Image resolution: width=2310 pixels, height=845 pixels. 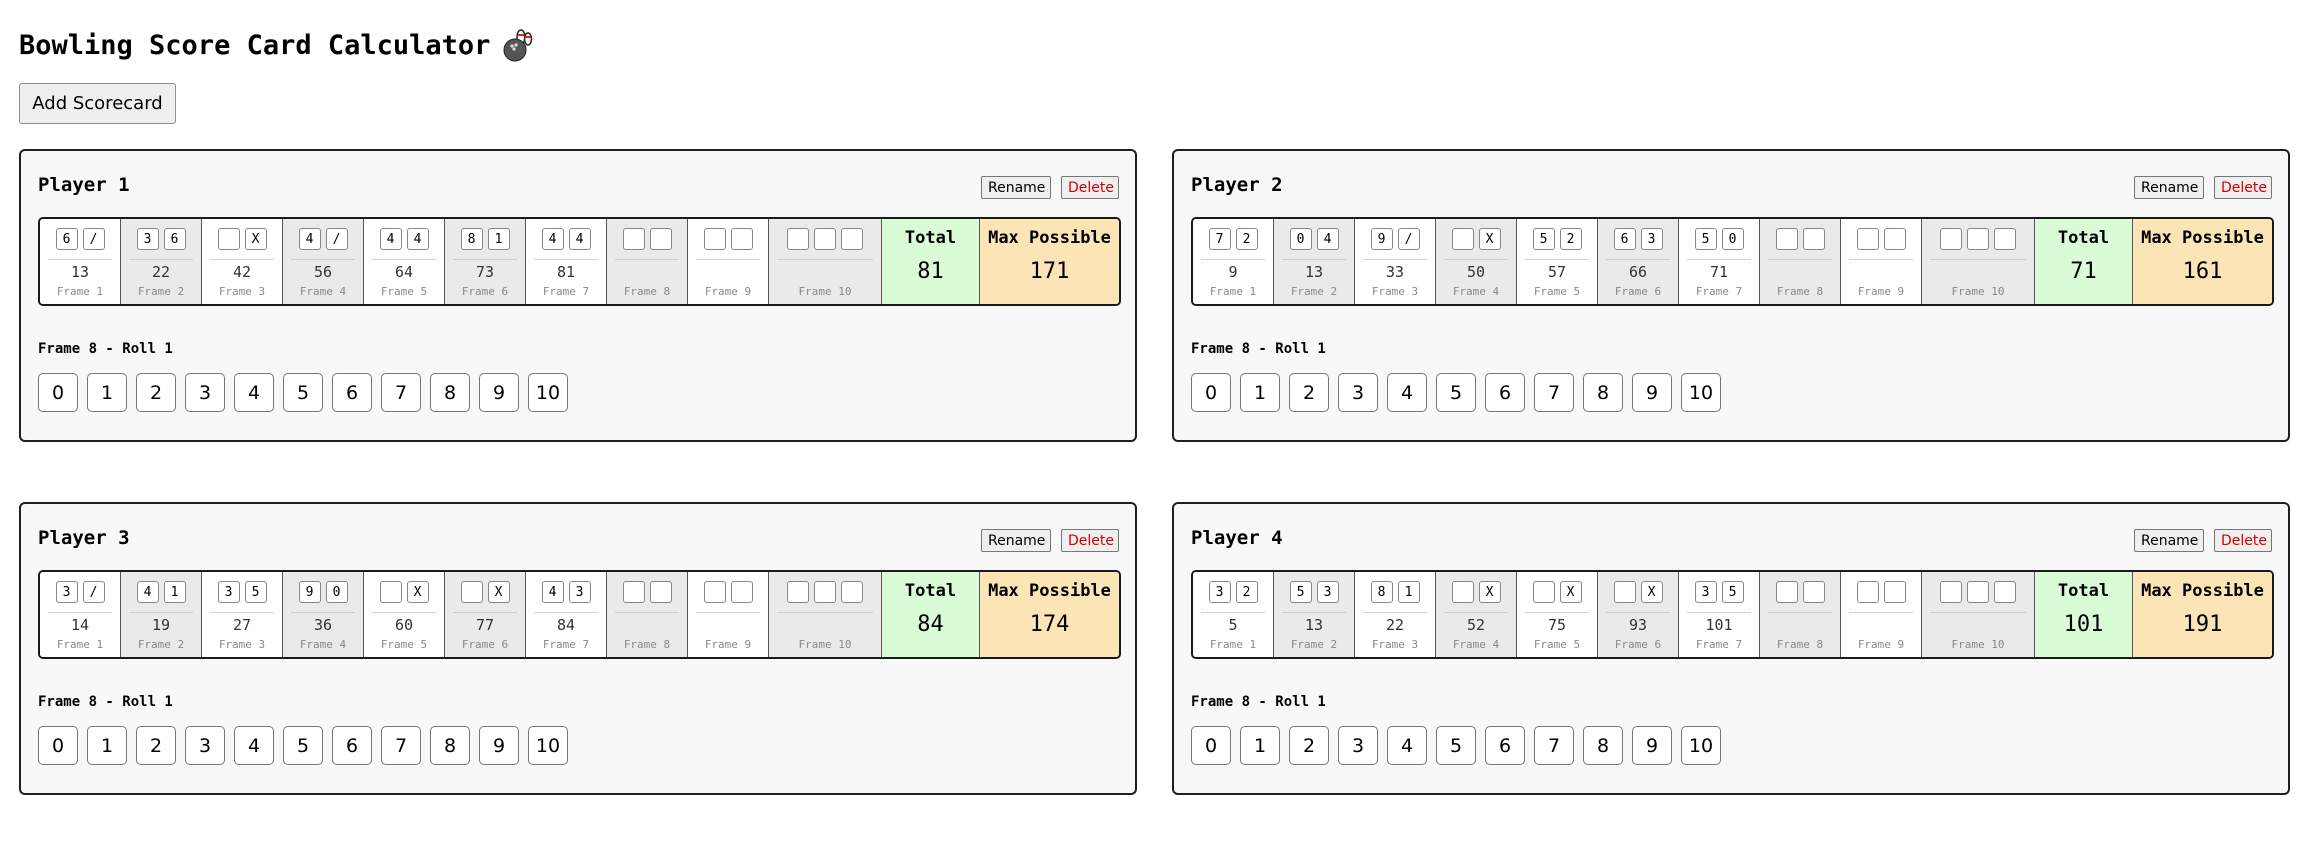 I want to click on frame-score: 22, so click(x=161, y=272).